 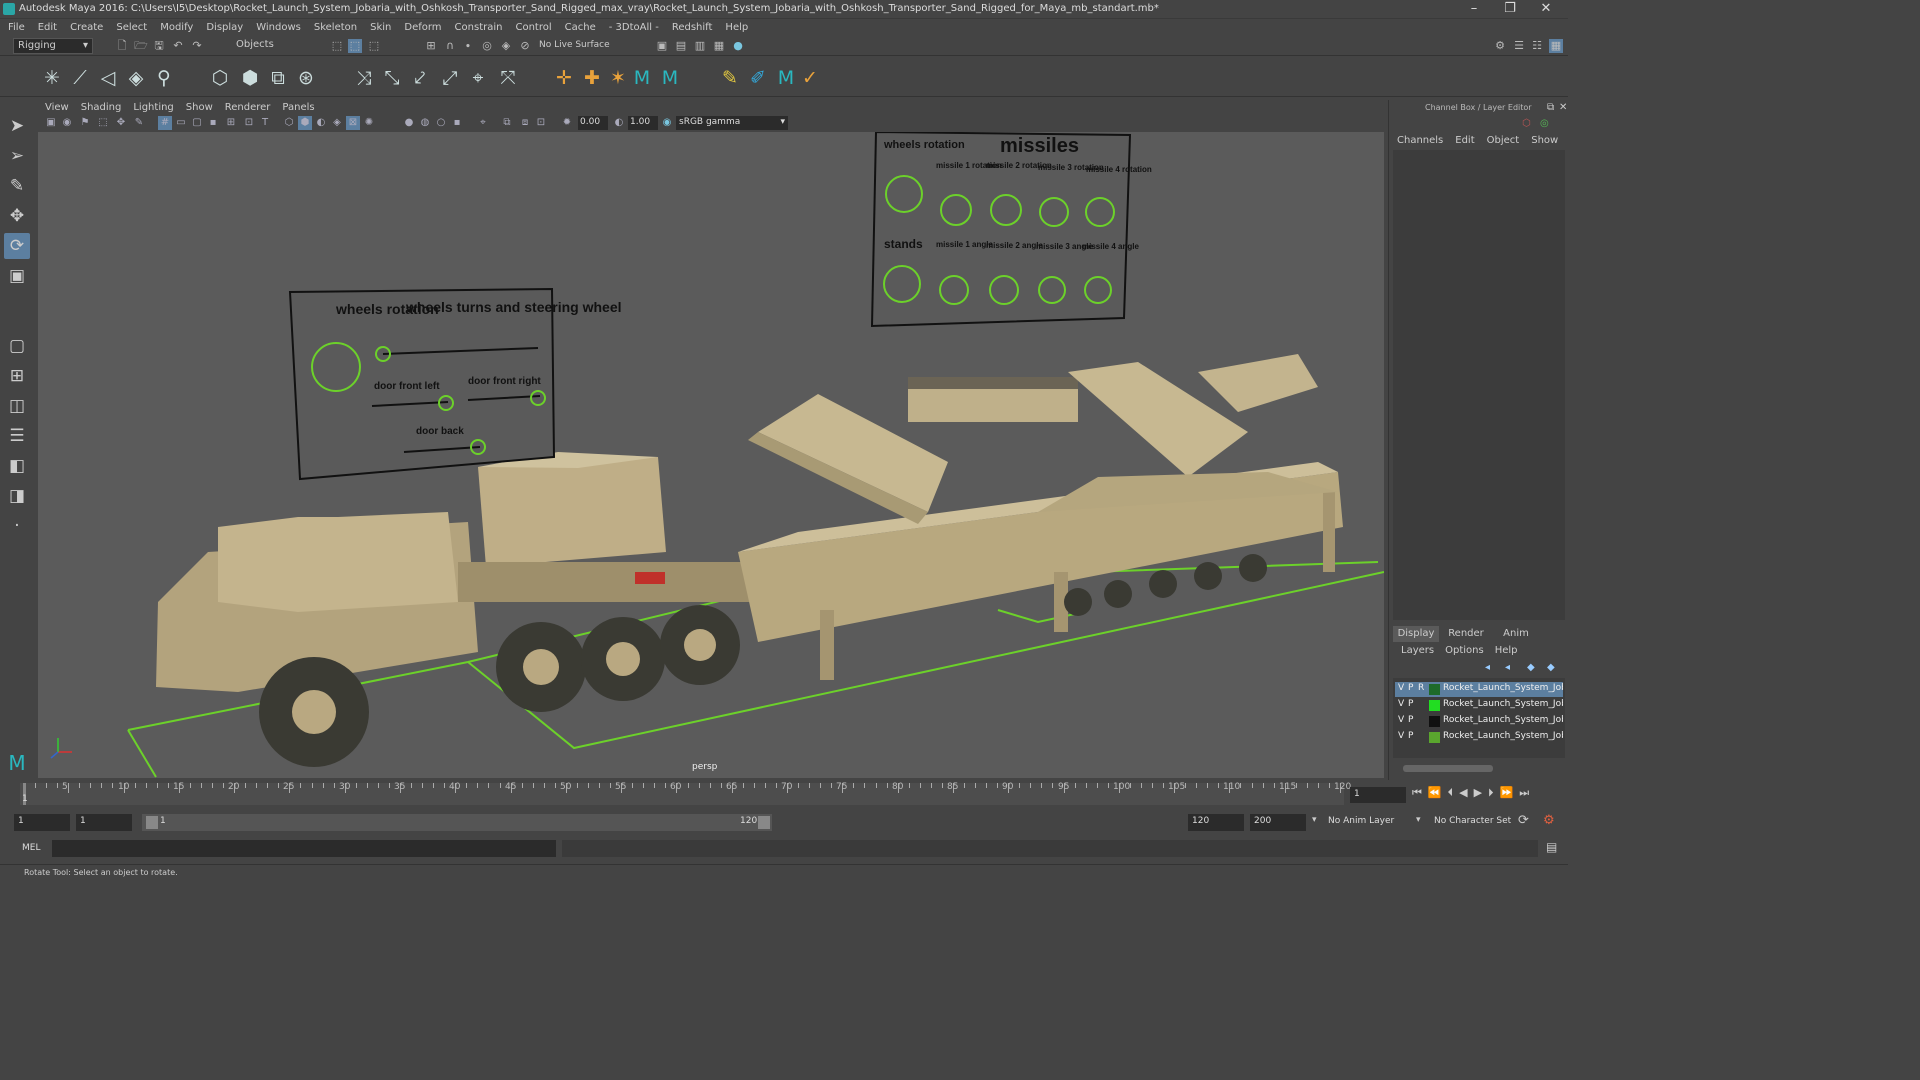 I want to click on redo-icon: ↷, so click(x=197, y=46).